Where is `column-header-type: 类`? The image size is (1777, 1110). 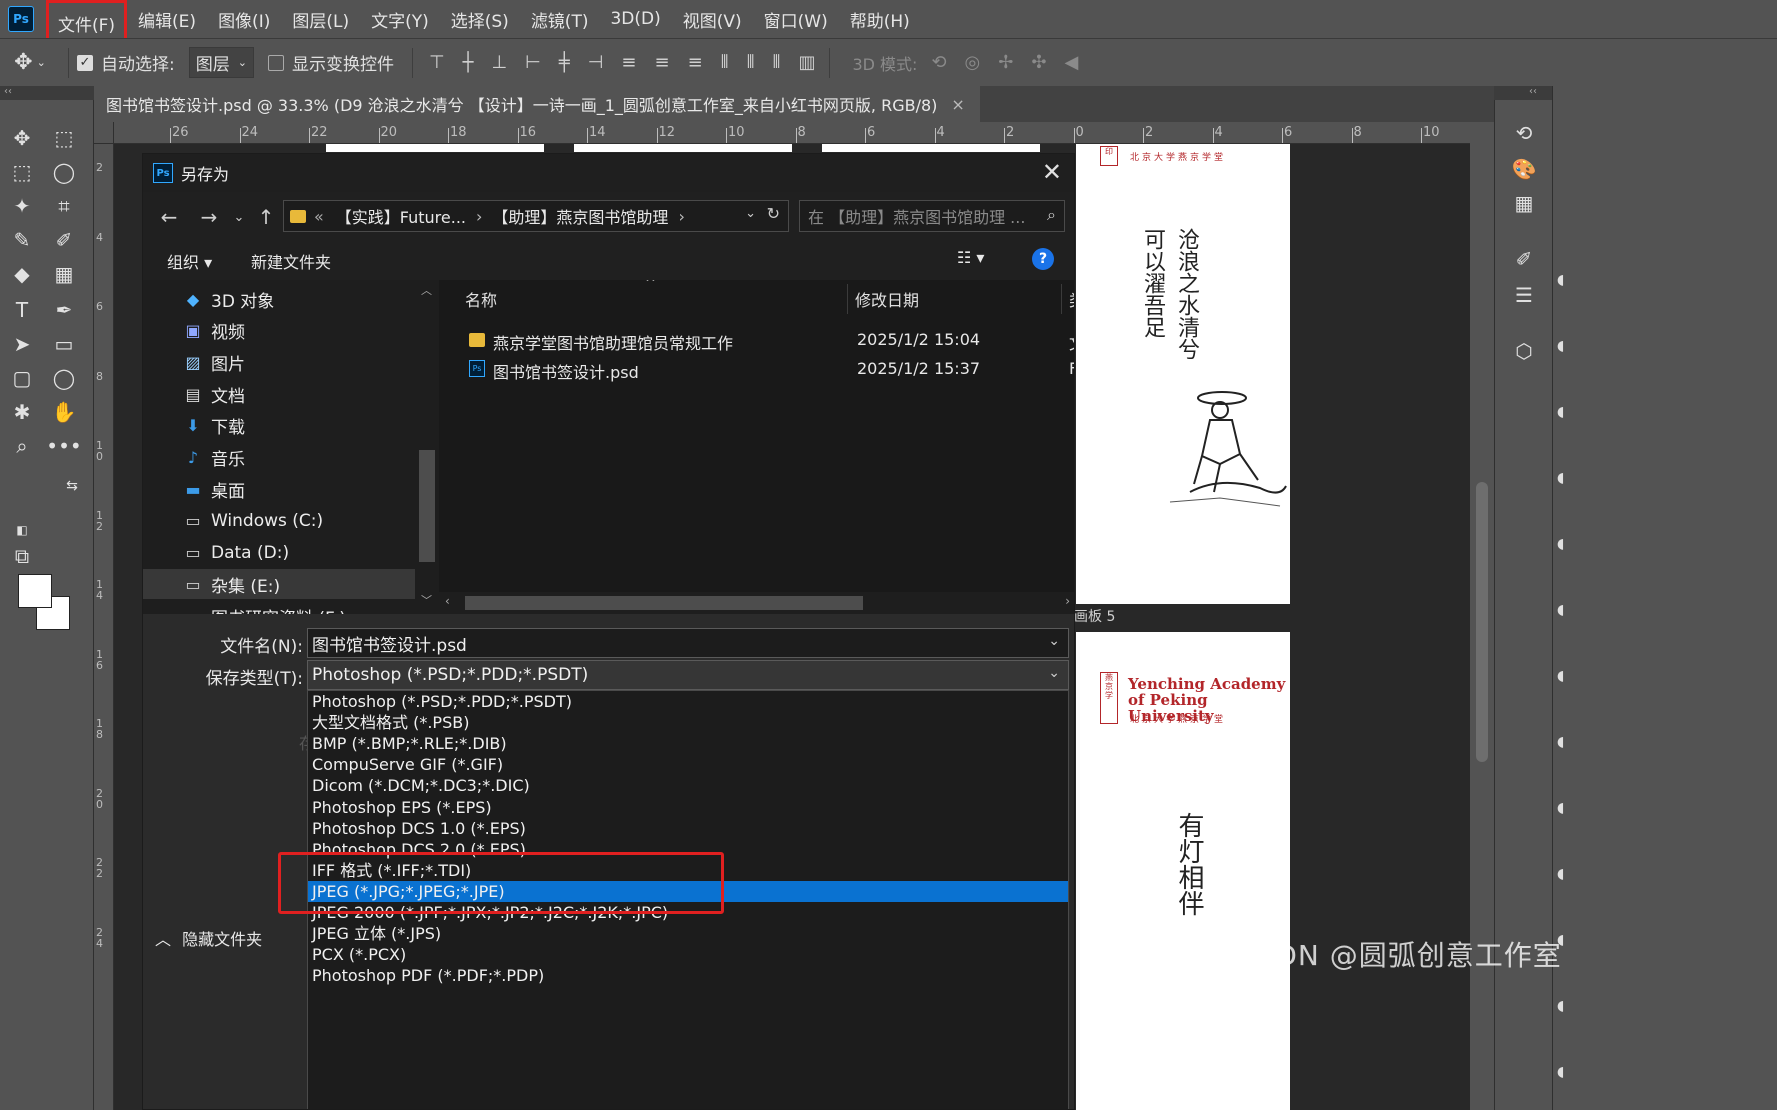 column-header-type: 类 is located at coordinates (1071, 299).